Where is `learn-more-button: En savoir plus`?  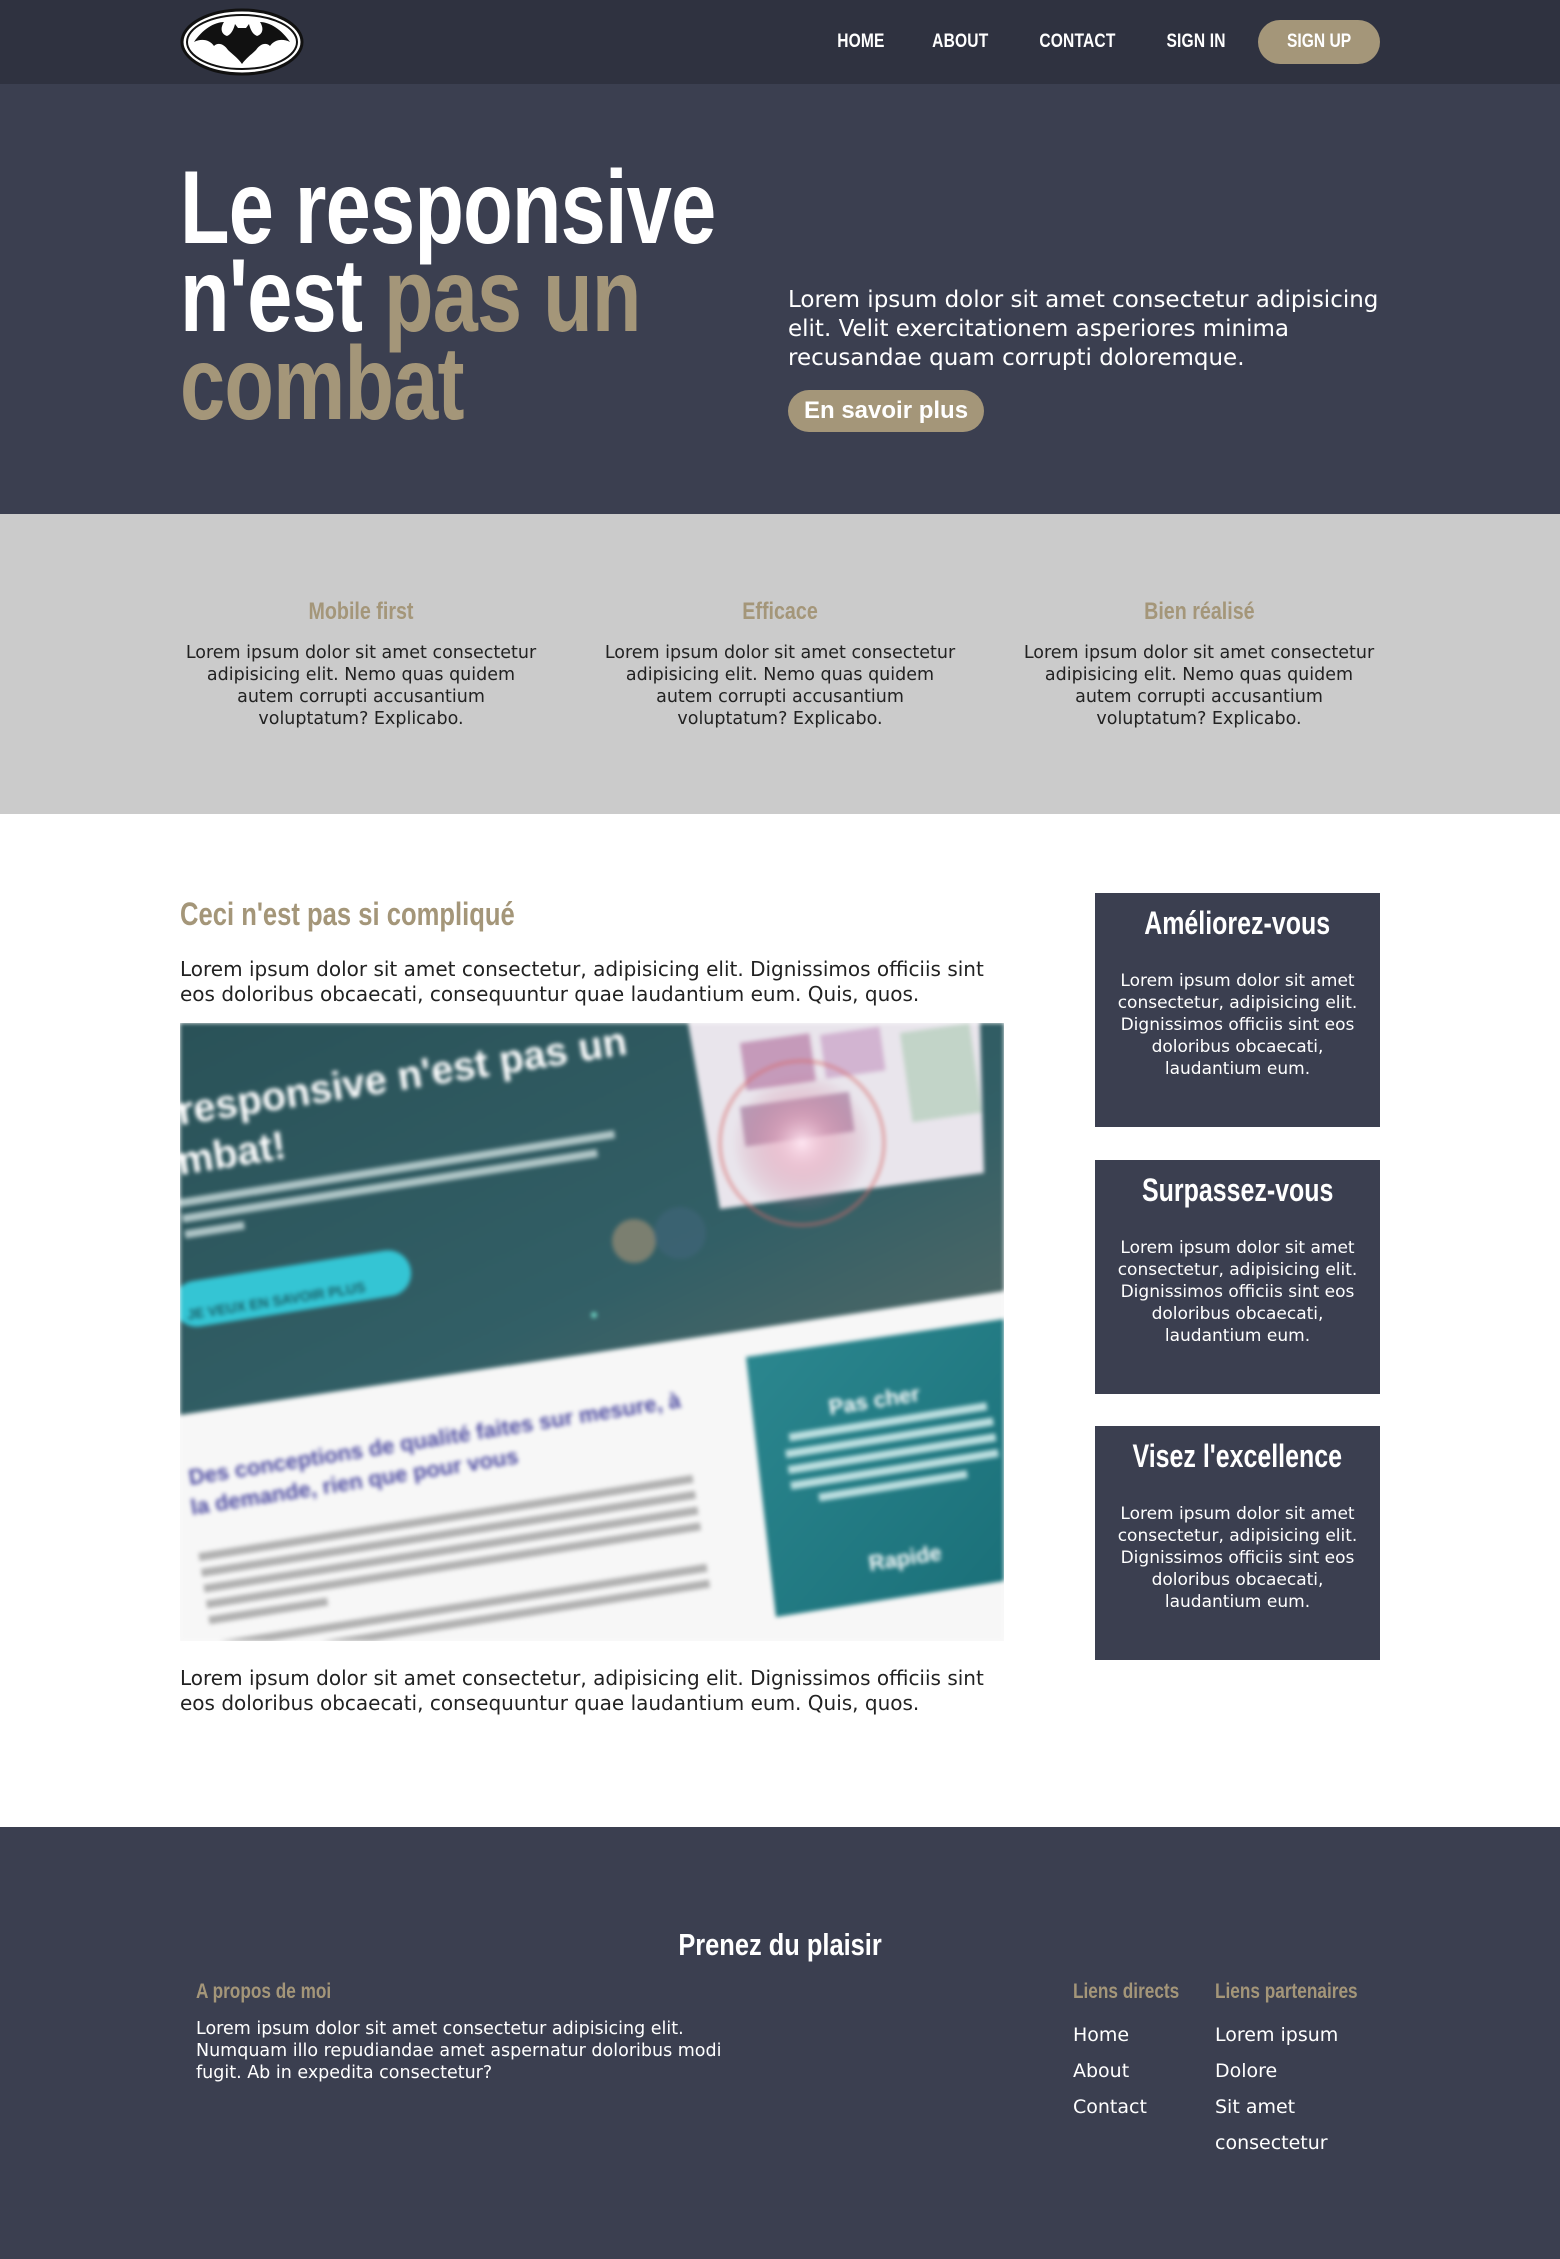
learn-more-button: En savoir plus is located at coordinates (886, 411).